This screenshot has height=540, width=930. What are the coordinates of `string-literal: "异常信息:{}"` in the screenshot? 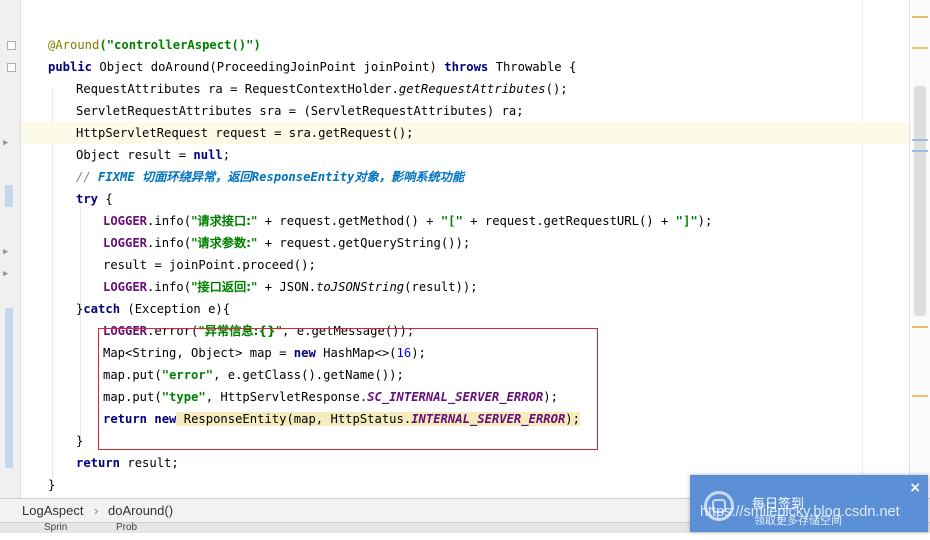 It's located at (240, 331).